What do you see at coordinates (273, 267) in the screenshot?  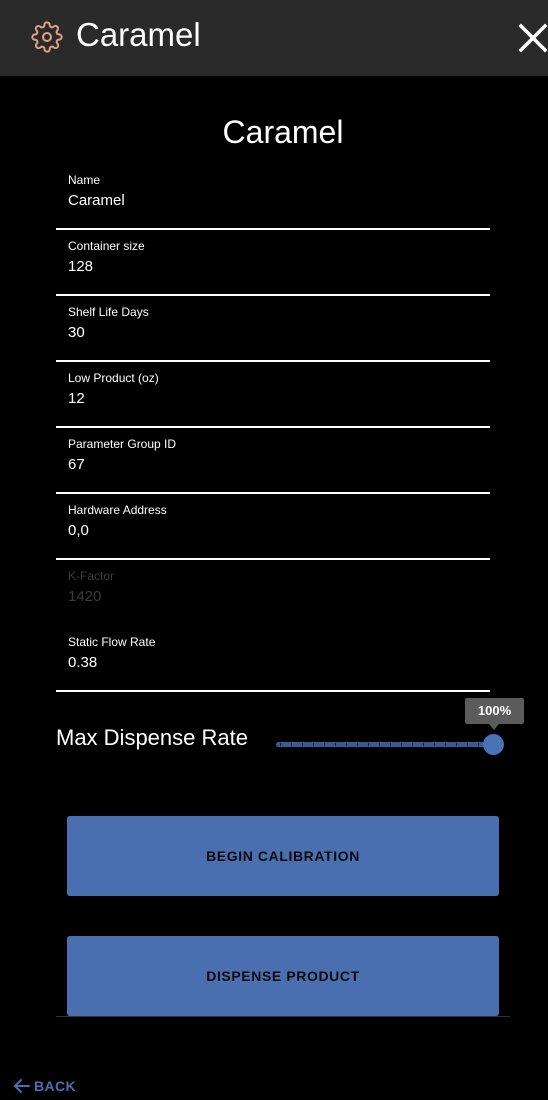 I see `container-size-input` at bounding box center [273, 267].